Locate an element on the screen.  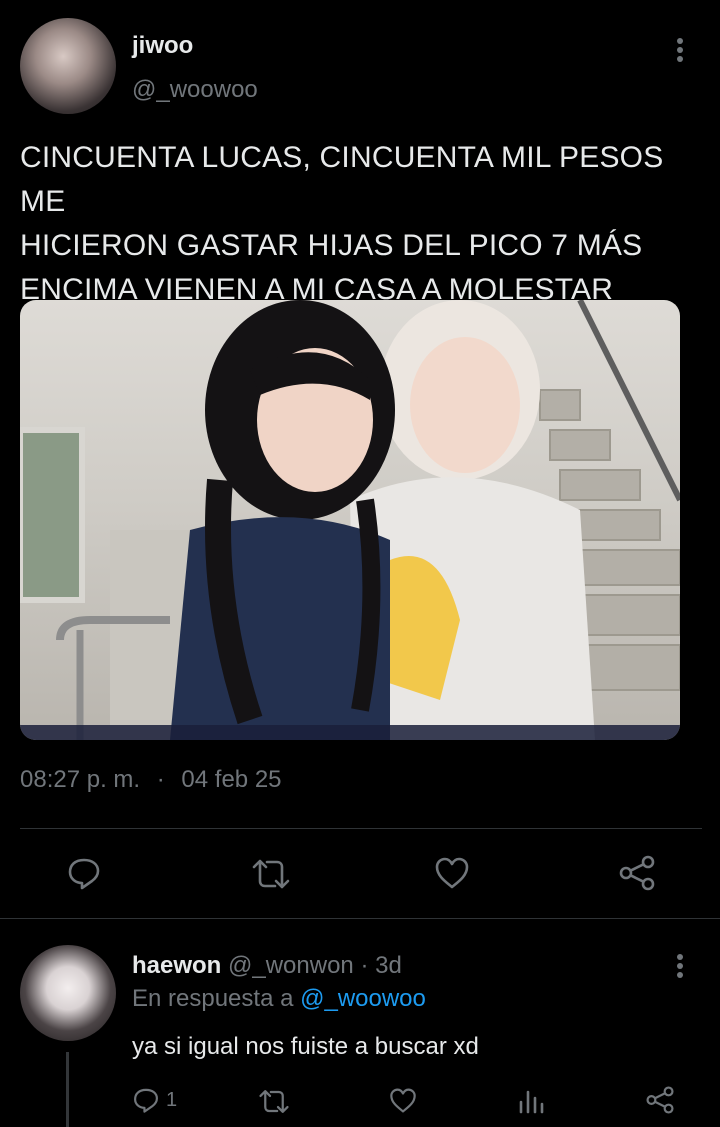
tweet-text-line: HICIERON GASTAR HIJAS DEL PICO 7 MÁS is located at coordinates (331, 245).